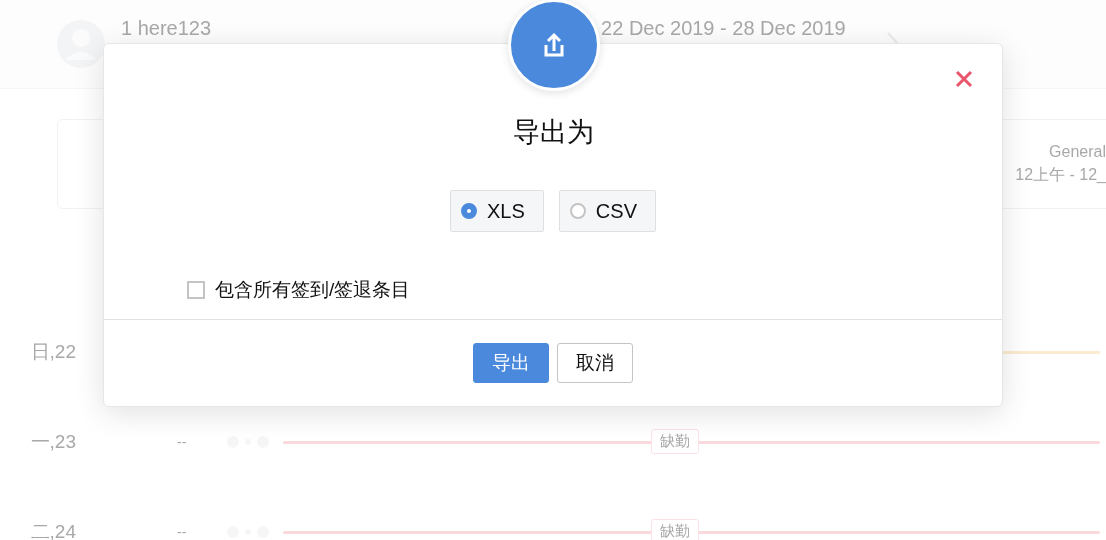 The height and width of the screenshot is (540, 1106). I want to click on day-label: 日,22, so click(52, 352).